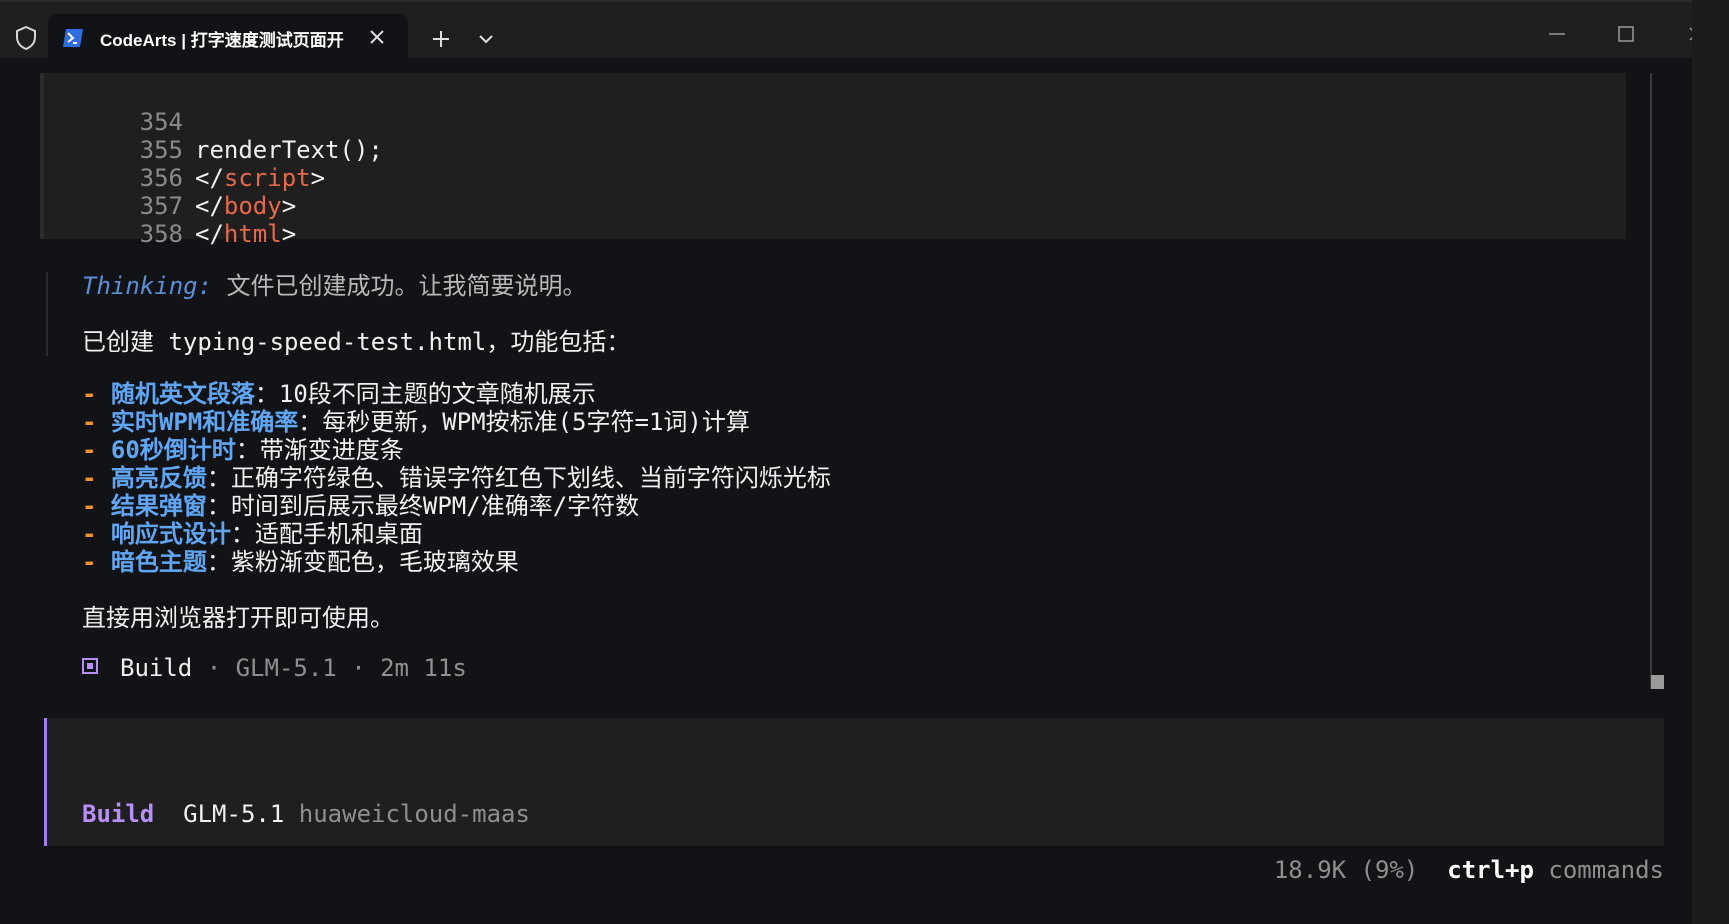 Image resolution: width=1729 pixels, height=924 pixels. Describe the element at coordinates (234, 814) in the screenshot. I see `model-label: GLM-5.1` at that location.